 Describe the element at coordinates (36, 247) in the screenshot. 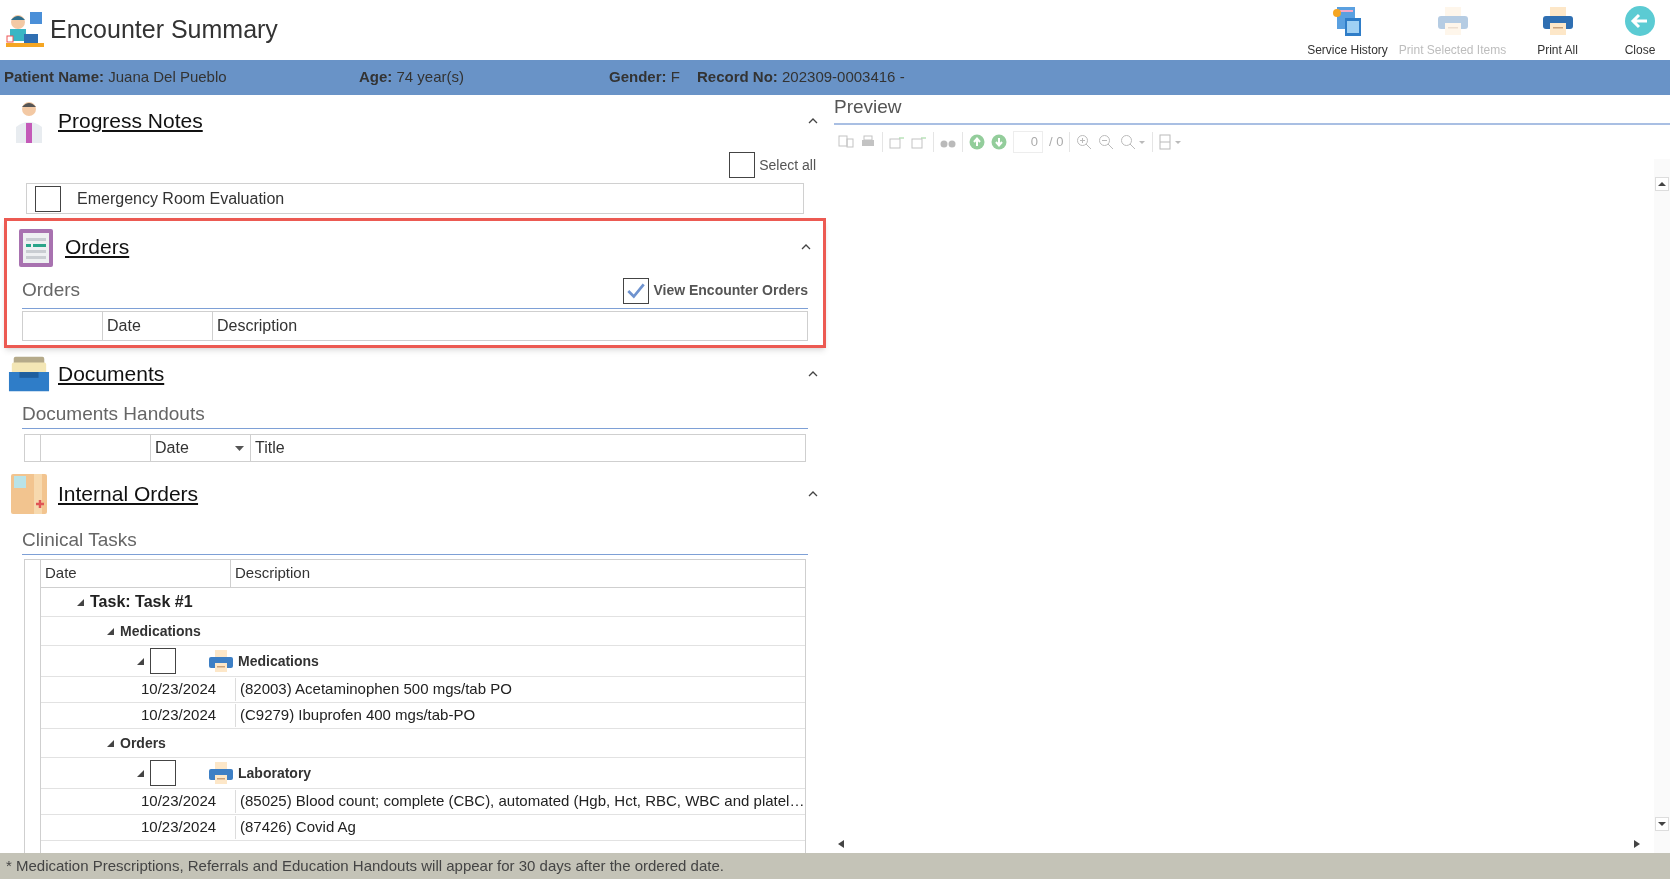

I see `clipboard-list-icon` at that location.